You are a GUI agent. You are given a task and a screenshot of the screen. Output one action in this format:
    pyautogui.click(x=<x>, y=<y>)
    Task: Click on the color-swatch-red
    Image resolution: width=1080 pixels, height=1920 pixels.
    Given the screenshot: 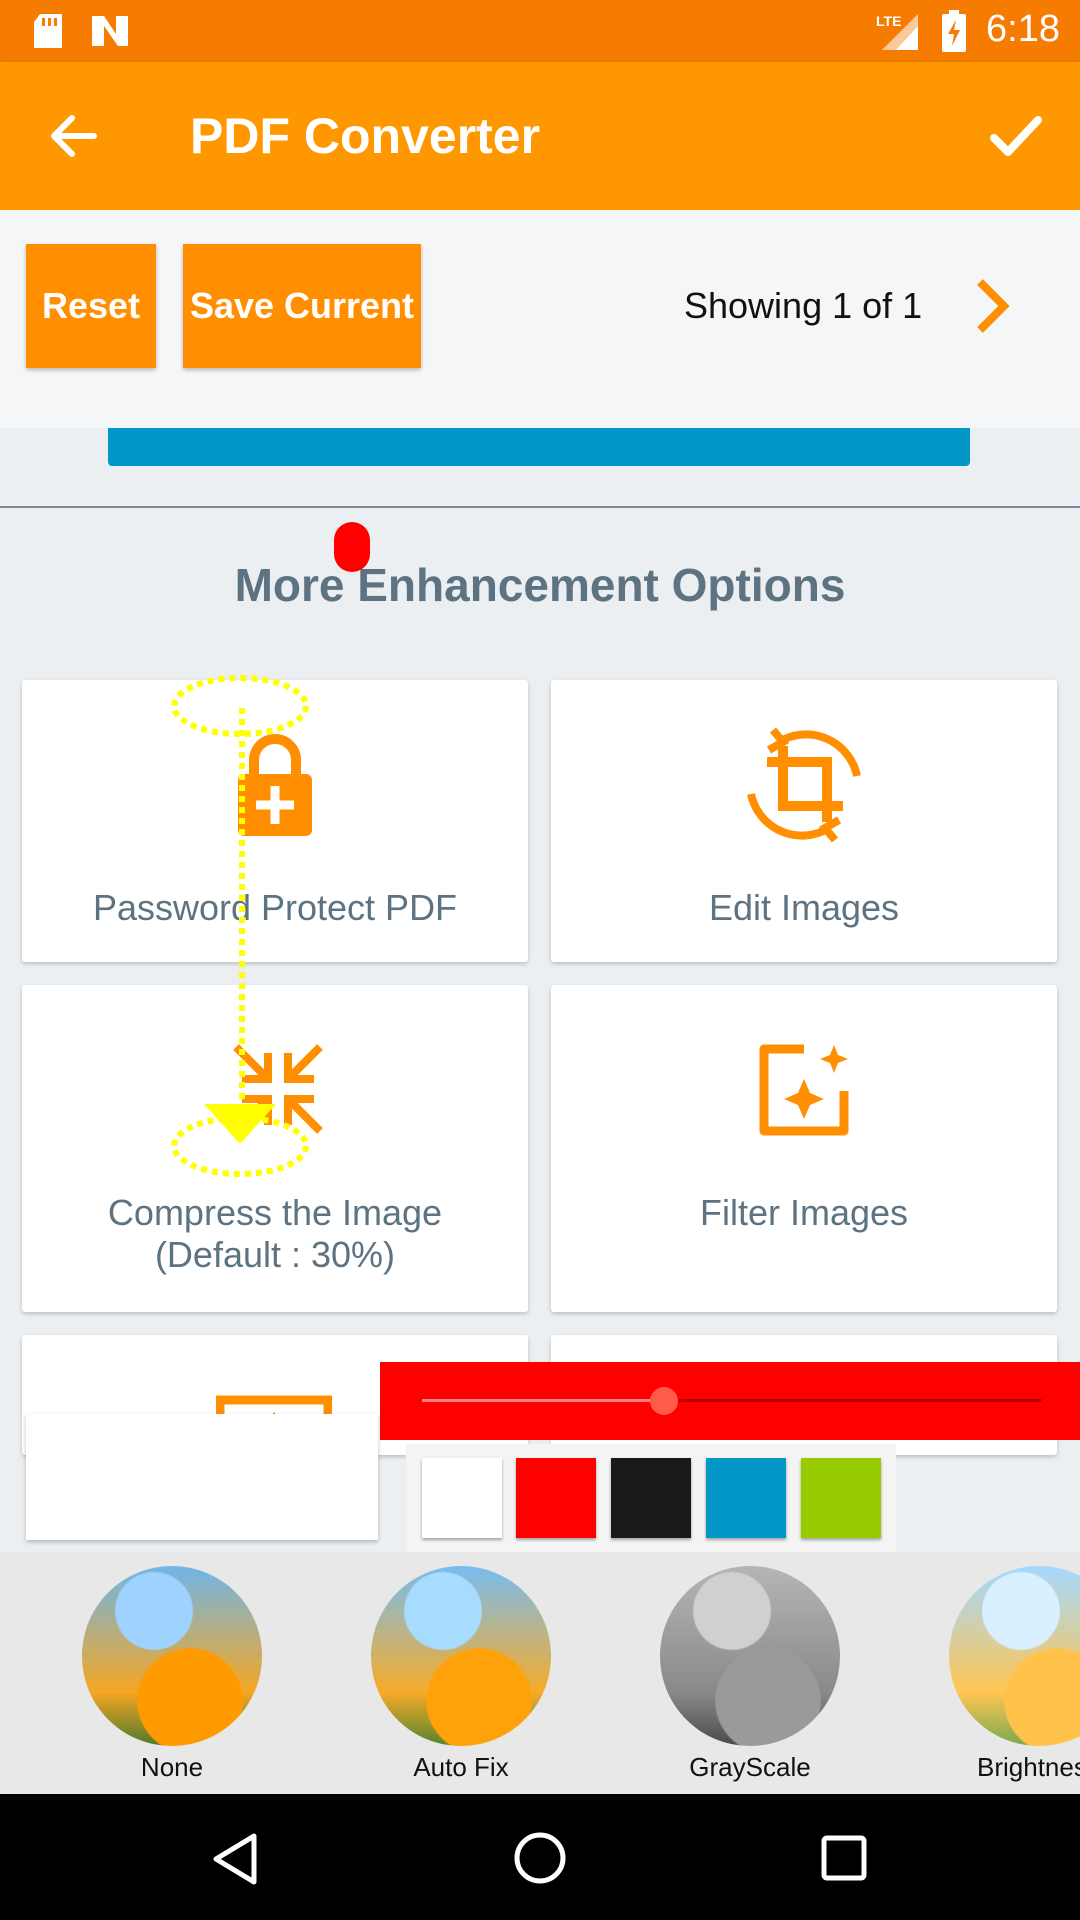 What is the action you would take?
    pyautogui.click(x=556, y=1498)
    